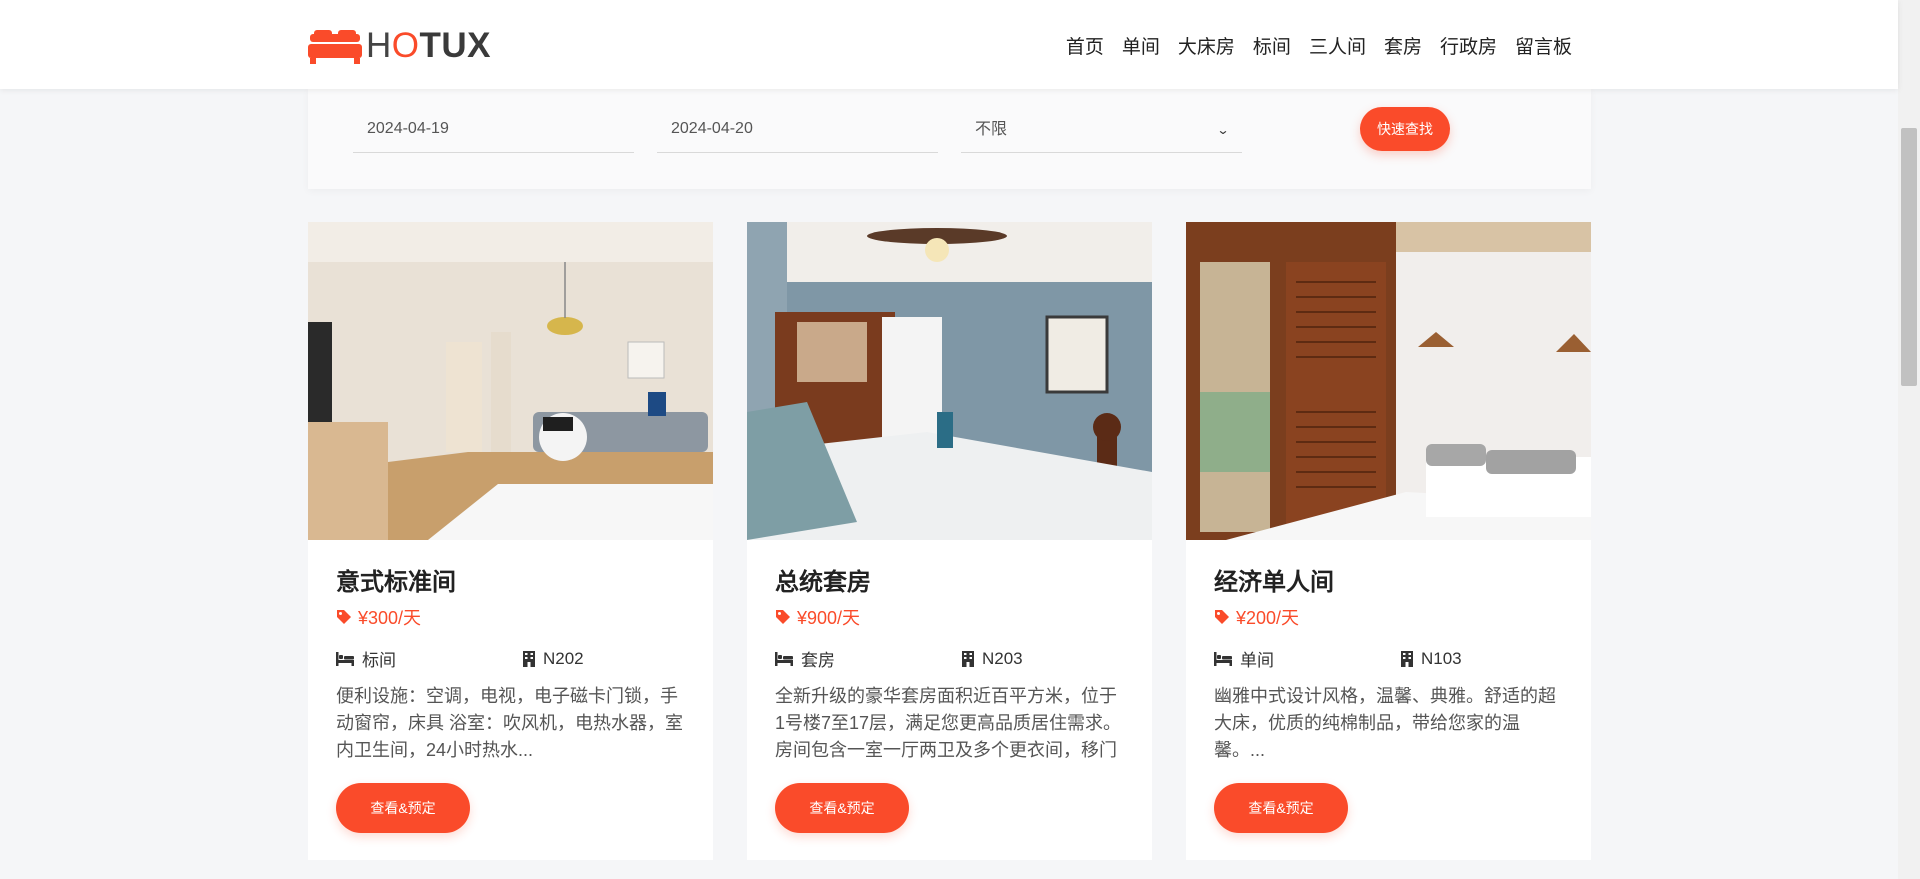 This screenshot has width=1920, height=879. I want to click on room-meta: 单间 N103, so click(1388, 658).